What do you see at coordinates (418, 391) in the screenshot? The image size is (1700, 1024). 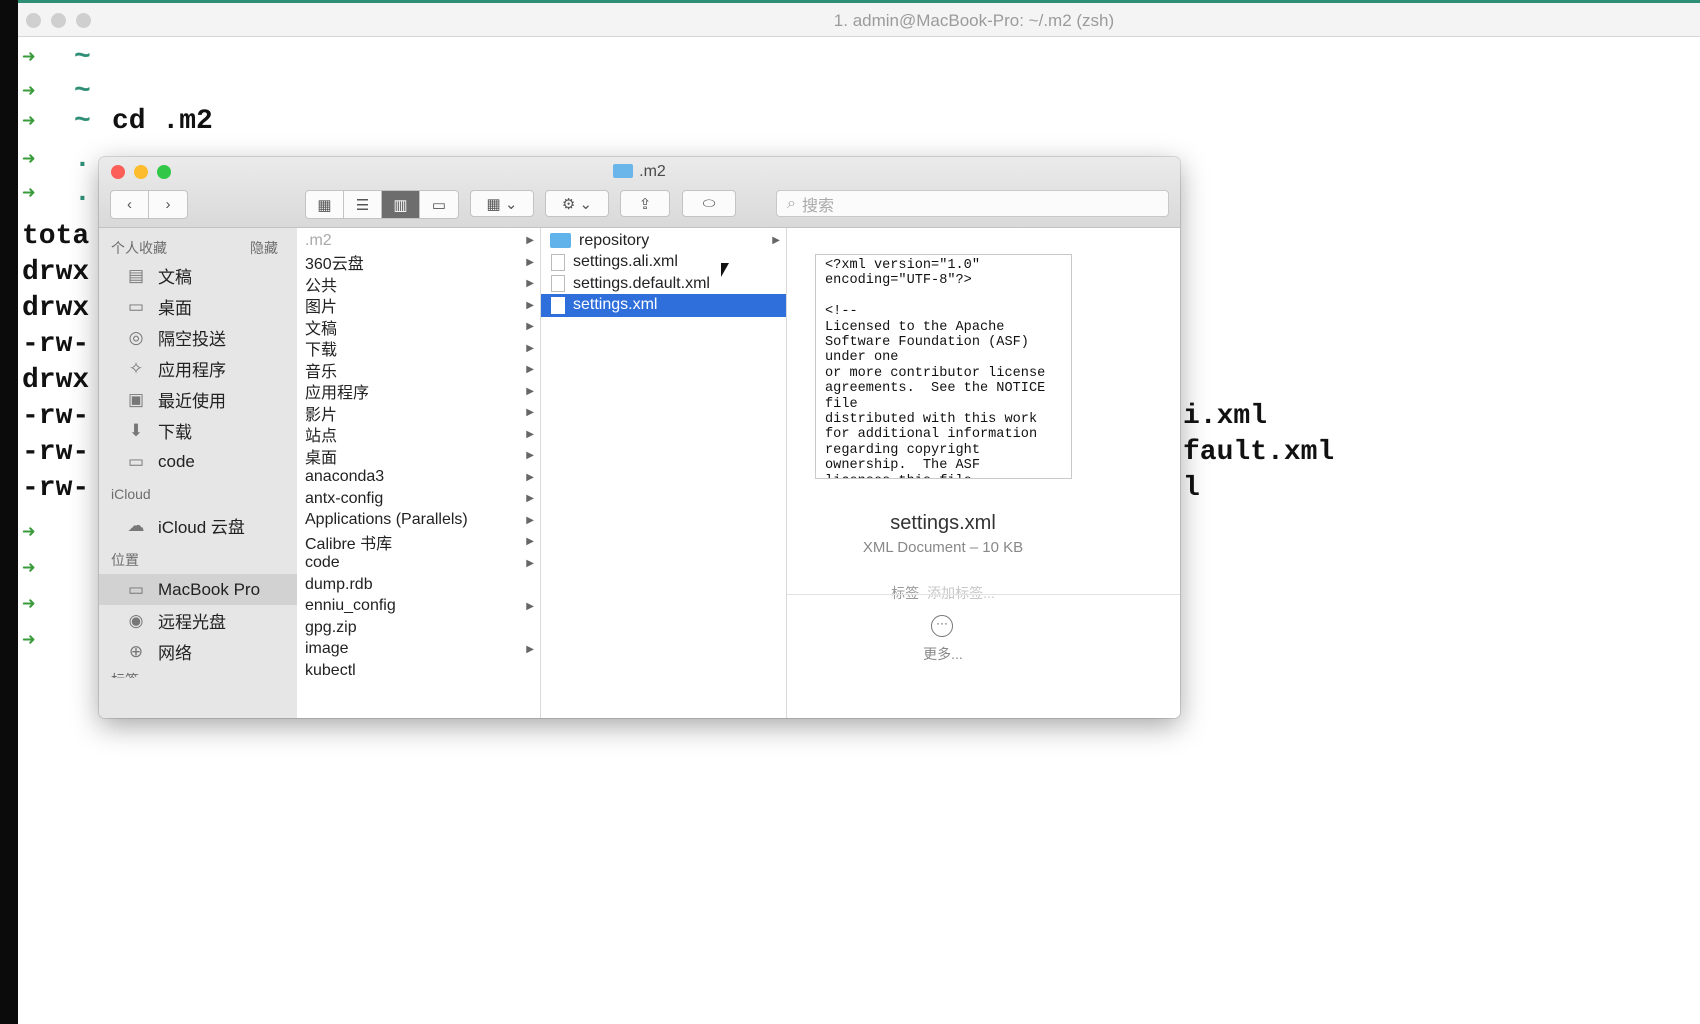 I see `column-item: 应用程序 ▶` at bounding box center [418, 391].